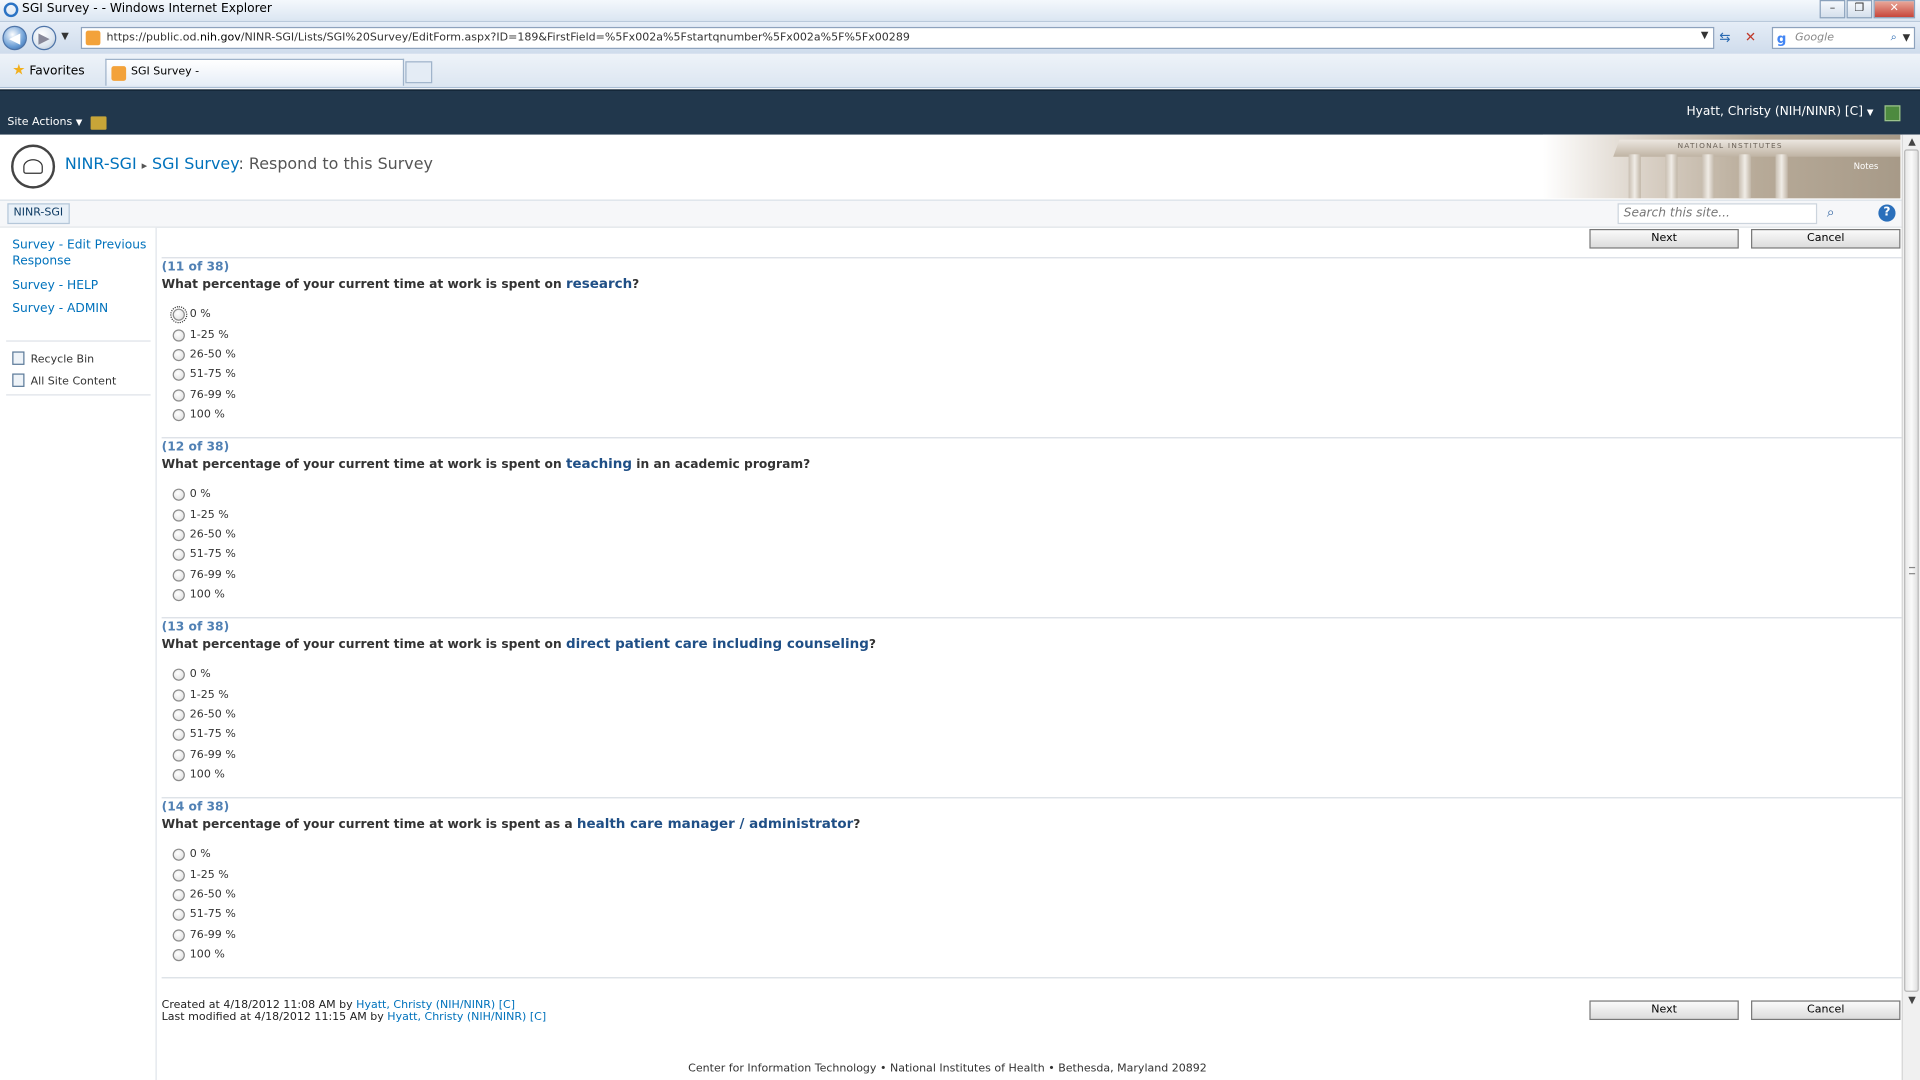  What do you see at coordinates (195, 447) in the screenshot?
I see `question-number: (12 of 38)` at bounding box center [195, 447].